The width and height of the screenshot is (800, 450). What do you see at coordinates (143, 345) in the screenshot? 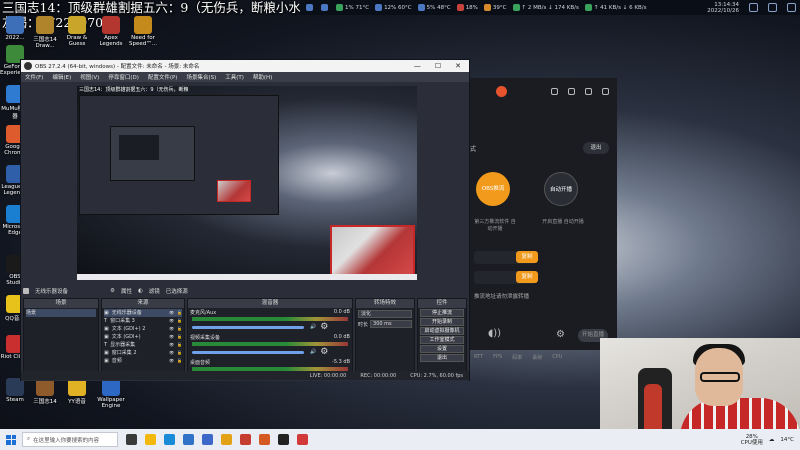
I see `source-item: T 显示器采集 👁 🔓` at bounding box center [143, 345].